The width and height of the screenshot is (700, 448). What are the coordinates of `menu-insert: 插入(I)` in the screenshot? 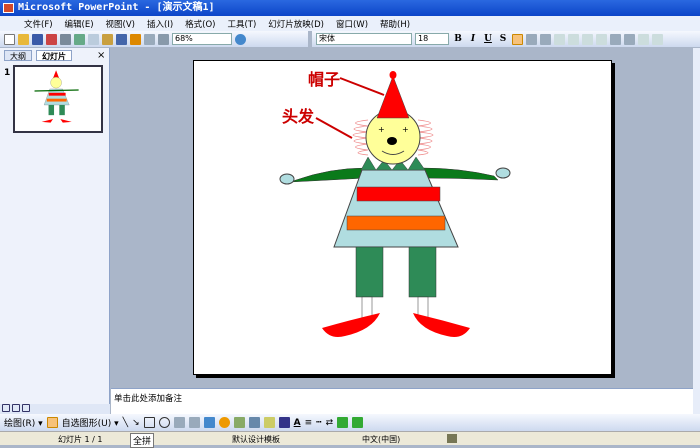 It's located at (160, 24).